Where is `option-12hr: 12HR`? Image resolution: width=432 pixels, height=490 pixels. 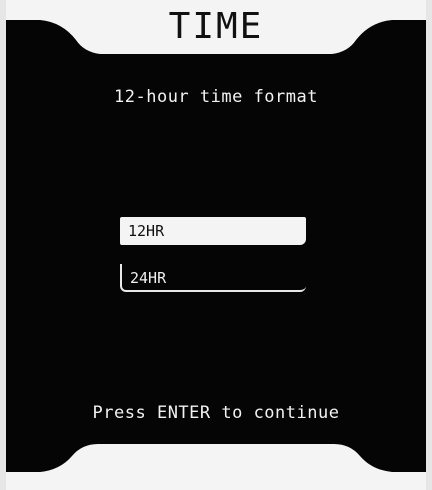
option-12hr: 12HR is located at coordinates (213, 231).